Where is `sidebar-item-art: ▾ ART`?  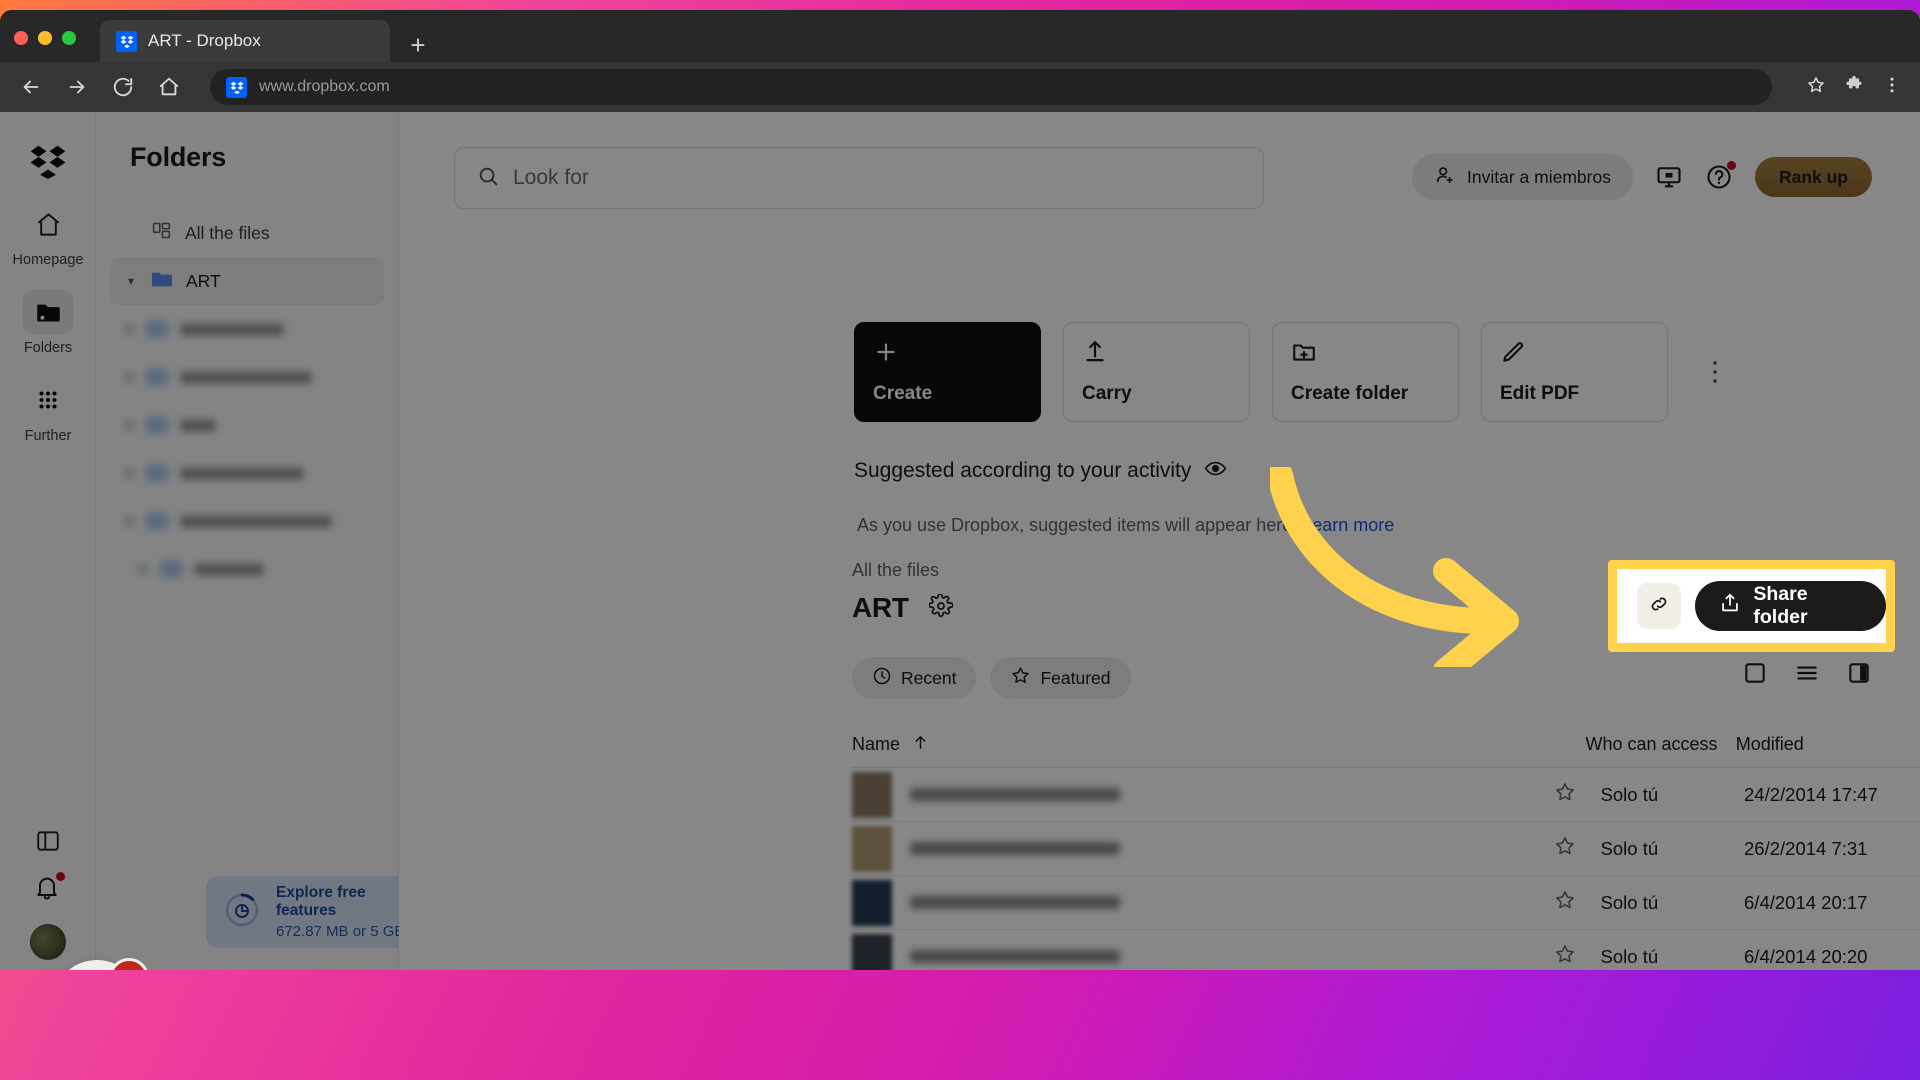
sidebar-item-art: ▾ ART is located at coordinates (247, 281).